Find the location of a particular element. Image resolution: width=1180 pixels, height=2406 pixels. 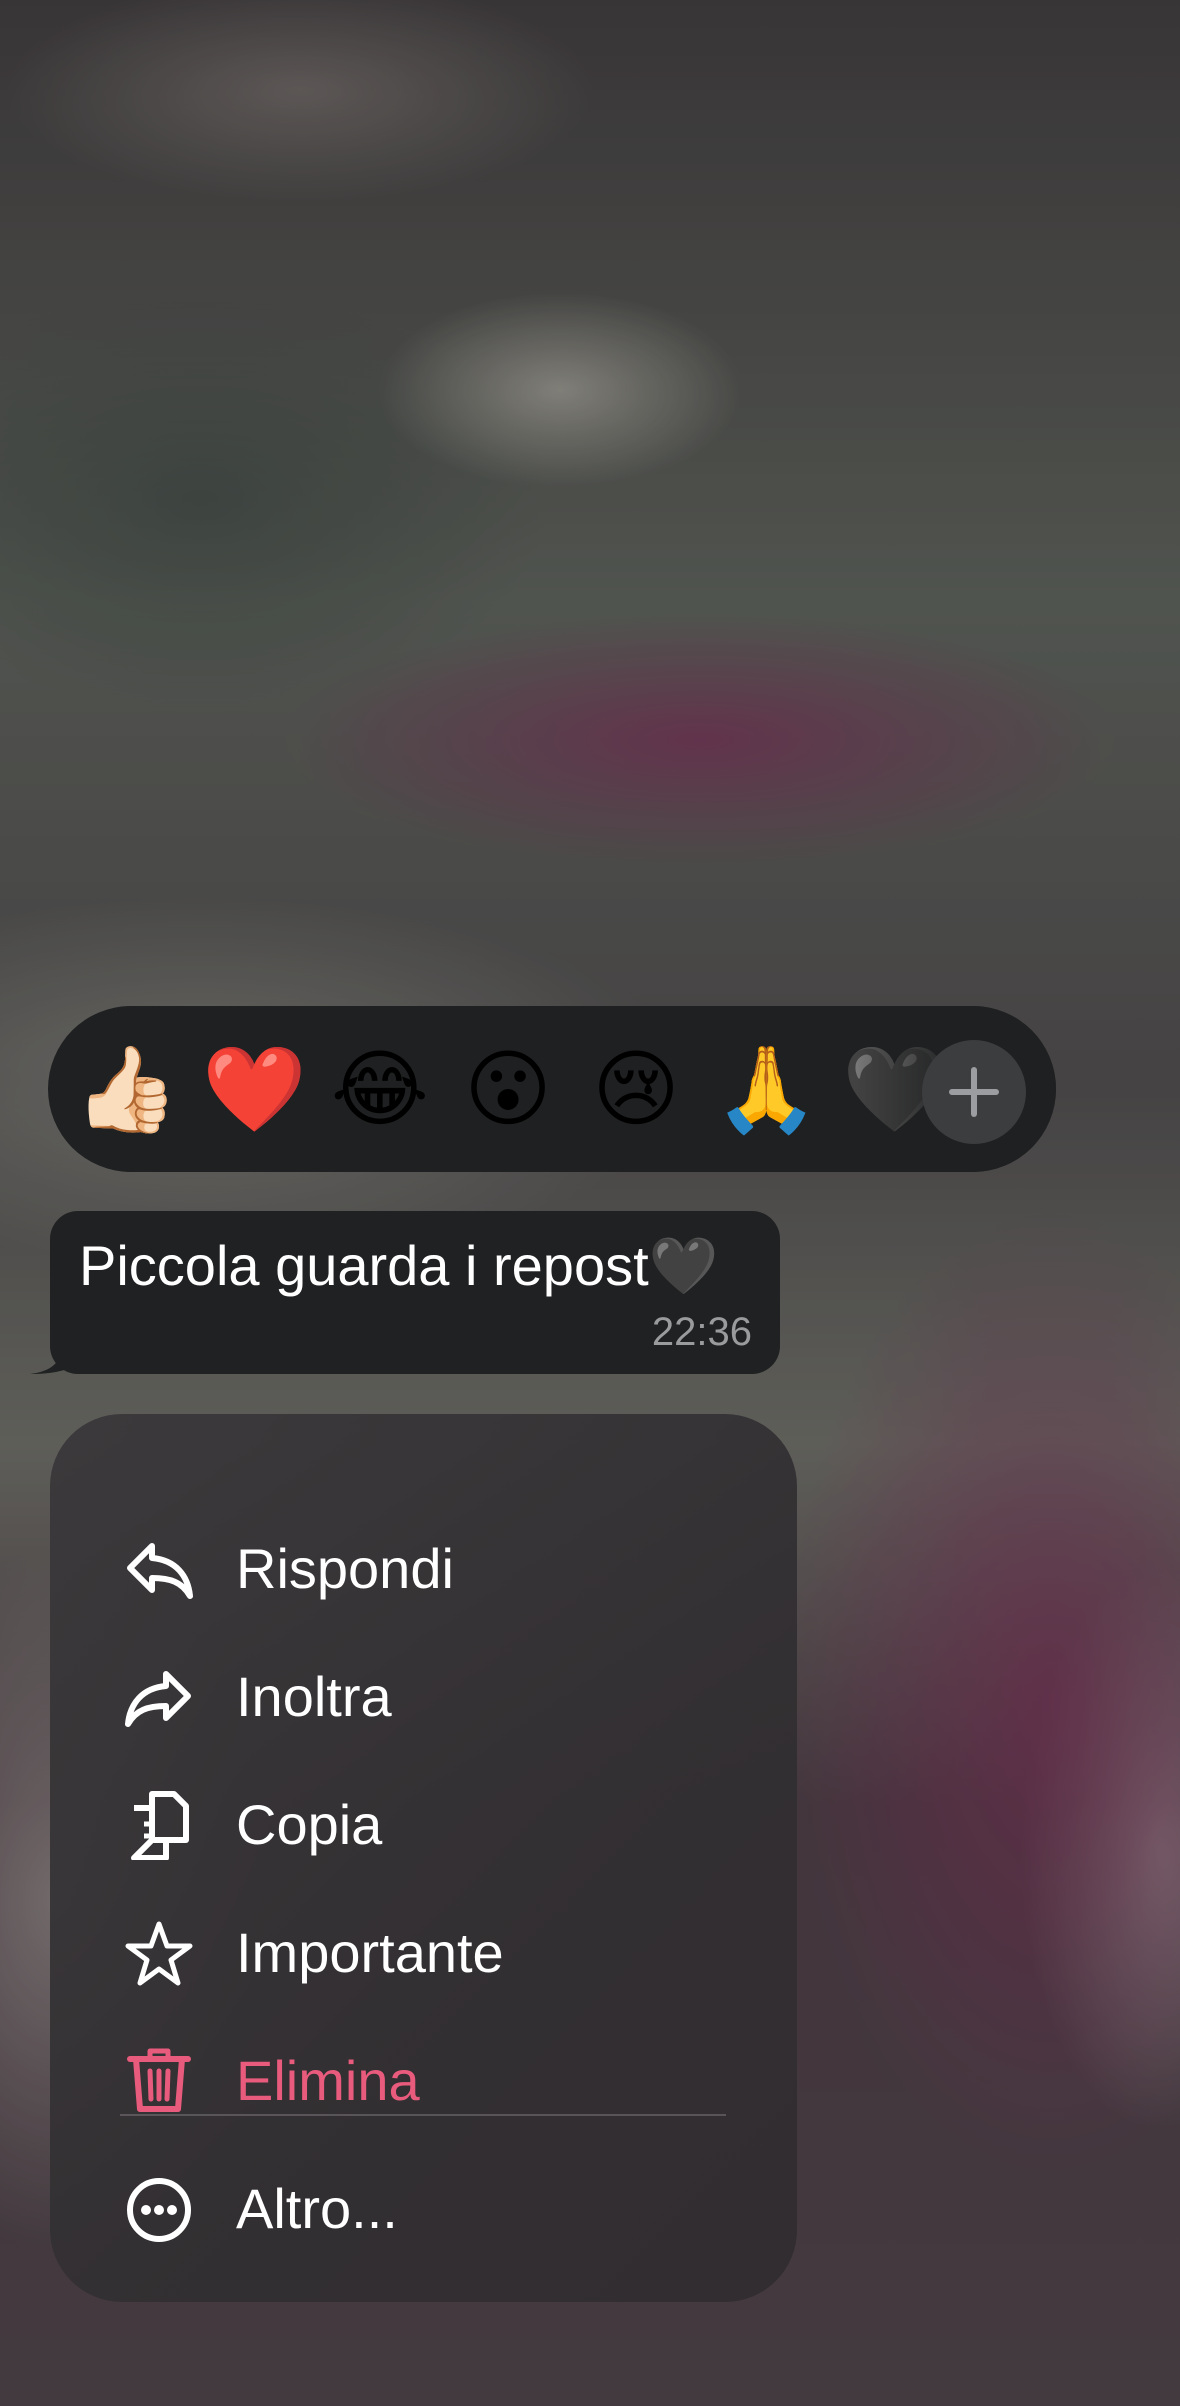

menu-label-forward: Inoltra is located at coordinates (314, 1696).